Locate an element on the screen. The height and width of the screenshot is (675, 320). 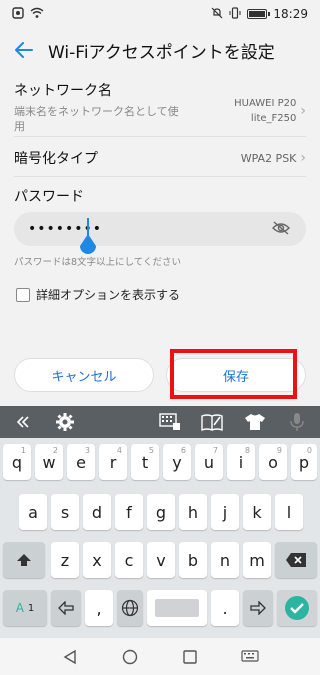
battery-icon is located at coordinates (259, 14).